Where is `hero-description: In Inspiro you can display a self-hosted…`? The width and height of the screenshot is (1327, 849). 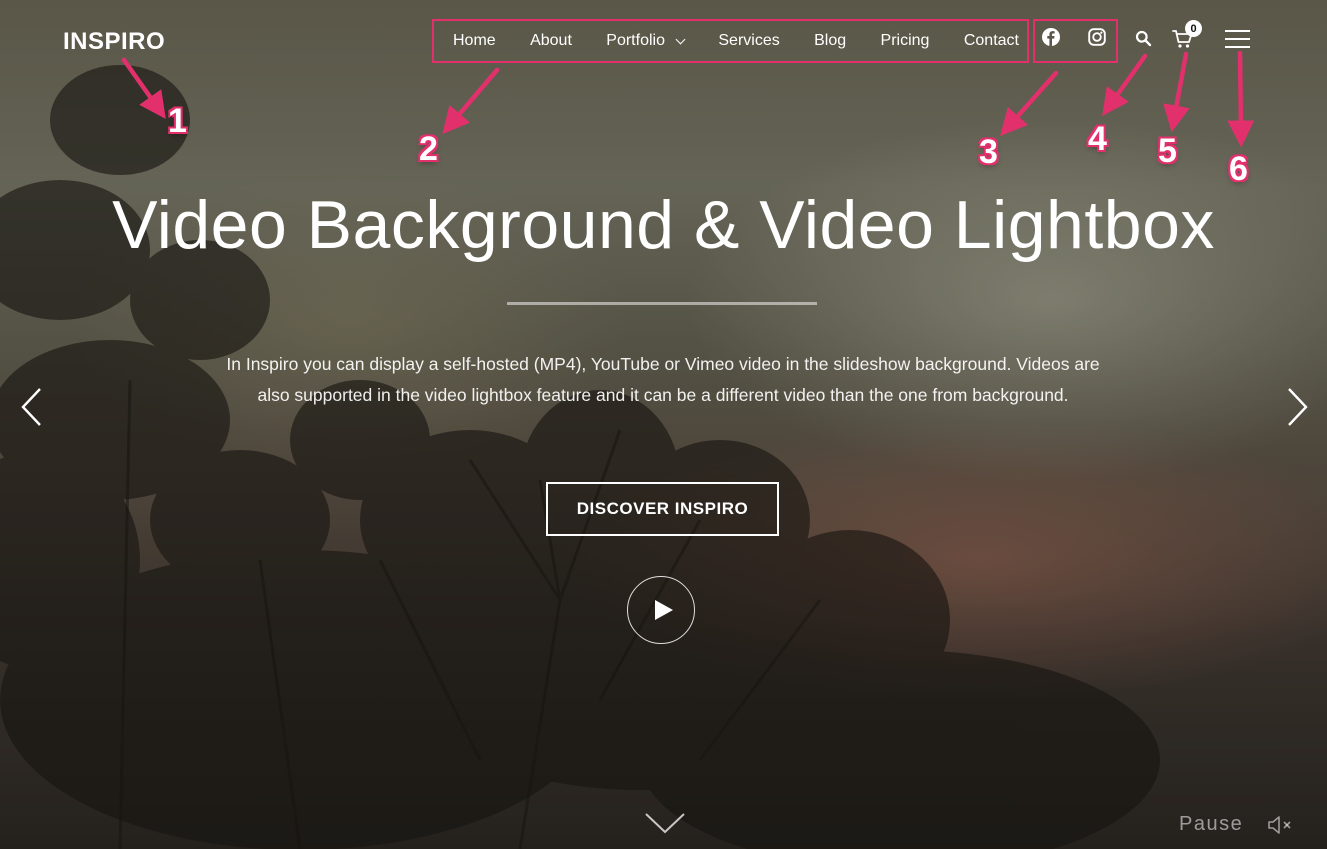 hero-description: In Inspiro you can display a self-hosted… is located at coordinates (663, 379).